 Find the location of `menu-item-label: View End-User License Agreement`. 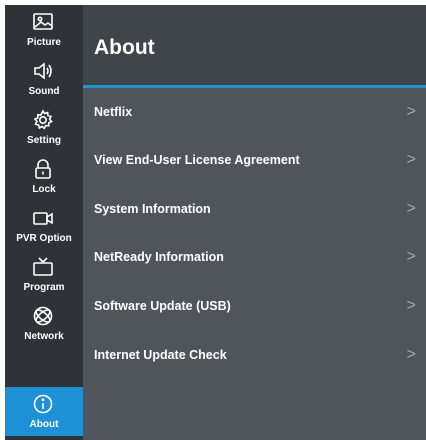

menu-item-label: View End-User License Agreement is located at coordinates (197, 160).